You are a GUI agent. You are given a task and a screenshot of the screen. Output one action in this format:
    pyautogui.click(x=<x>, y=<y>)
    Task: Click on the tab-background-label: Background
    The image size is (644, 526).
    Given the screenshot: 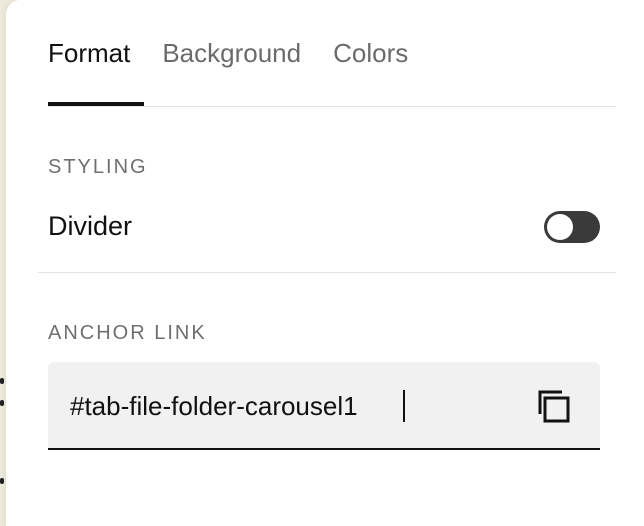 What is the action you would take?
    pyautogui.click(x=232, y=52)
    